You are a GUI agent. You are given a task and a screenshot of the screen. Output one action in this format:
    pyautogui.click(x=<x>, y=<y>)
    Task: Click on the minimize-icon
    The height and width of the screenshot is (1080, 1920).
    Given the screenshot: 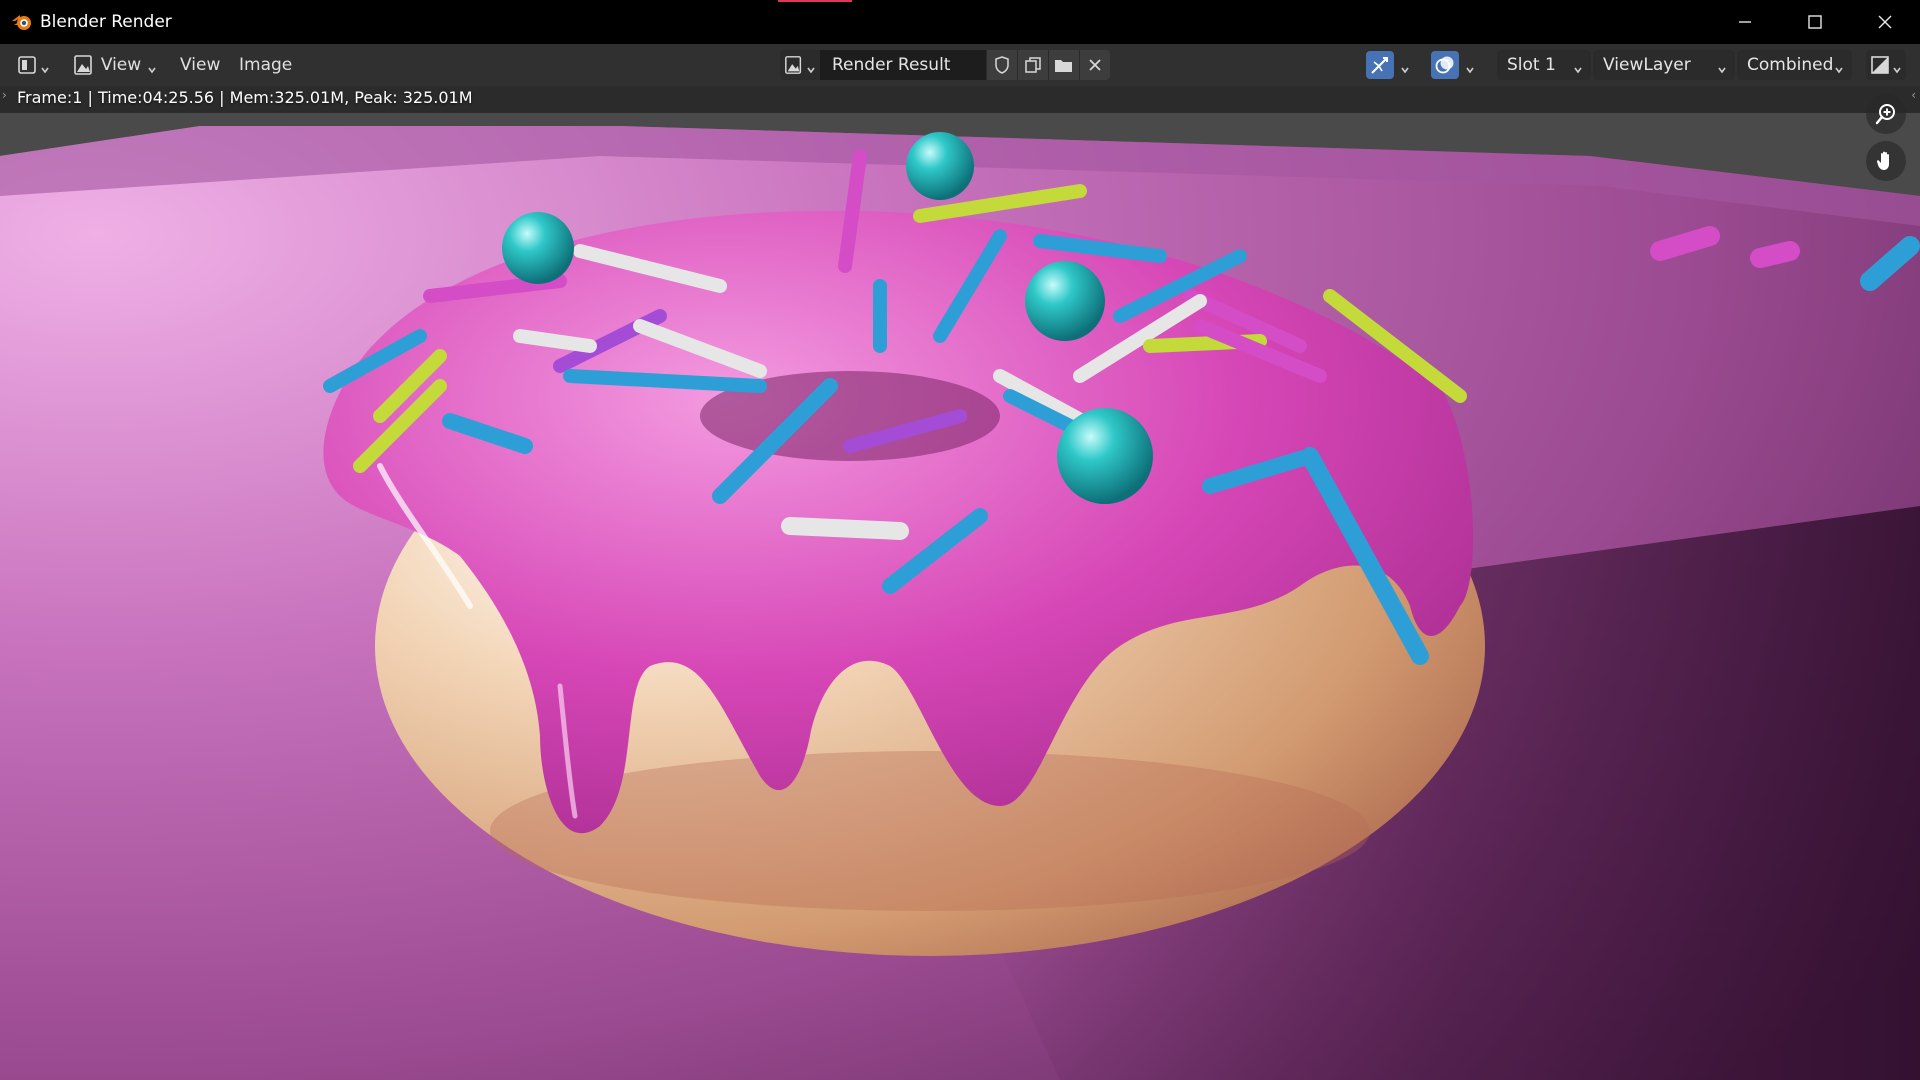 What is the action you would take?
    pyautogui.click(x=1745, y=22)
    